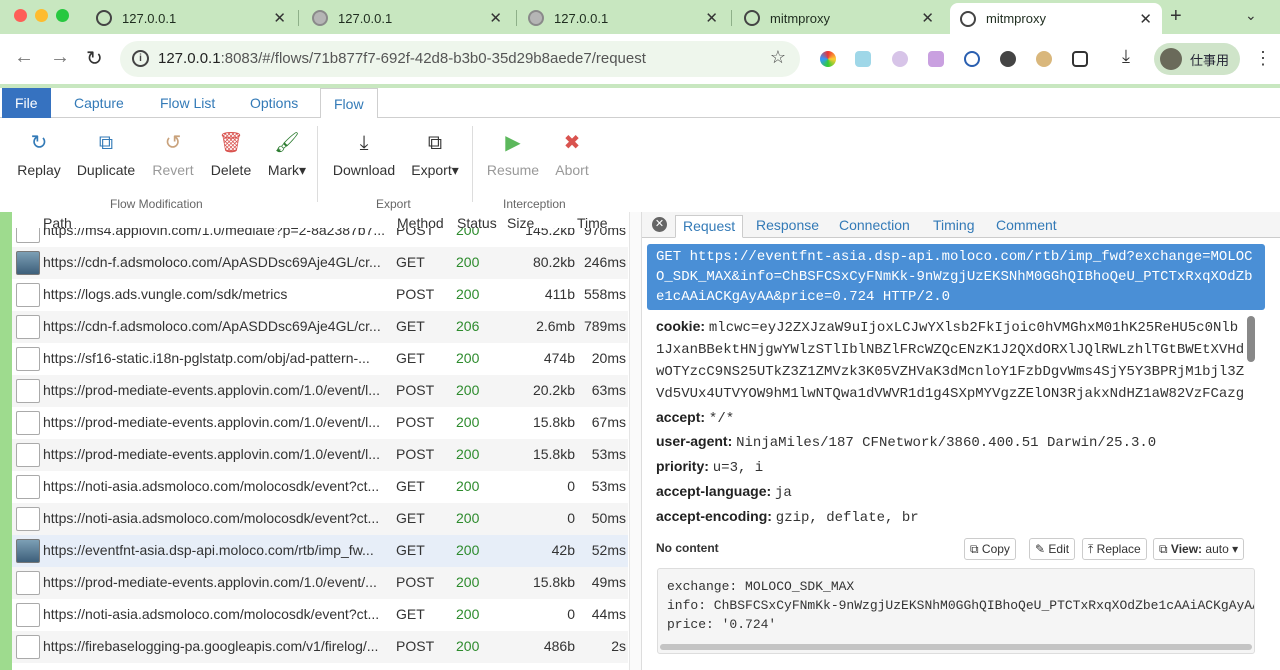  Describe the element at coordinates (608, 486) in the screenshot. I see `flow-time: 53ms` at that location.